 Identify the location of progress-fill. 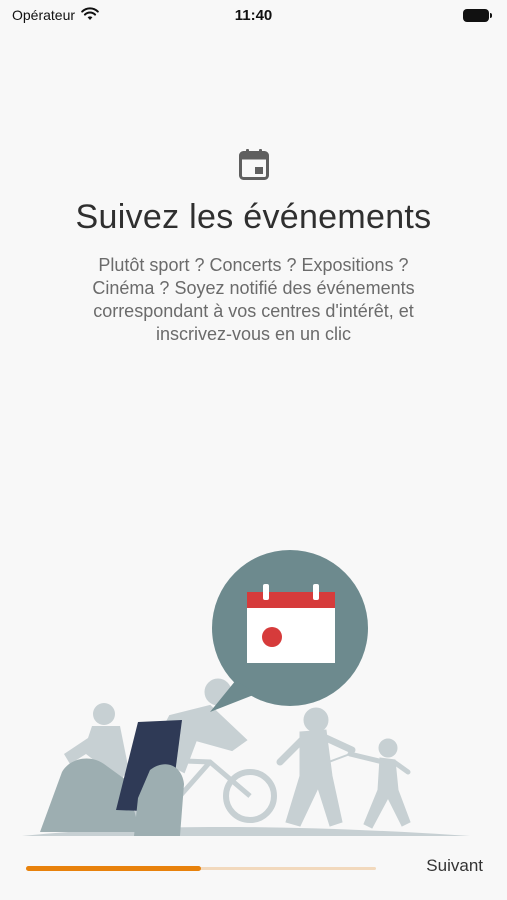
(113, 868).